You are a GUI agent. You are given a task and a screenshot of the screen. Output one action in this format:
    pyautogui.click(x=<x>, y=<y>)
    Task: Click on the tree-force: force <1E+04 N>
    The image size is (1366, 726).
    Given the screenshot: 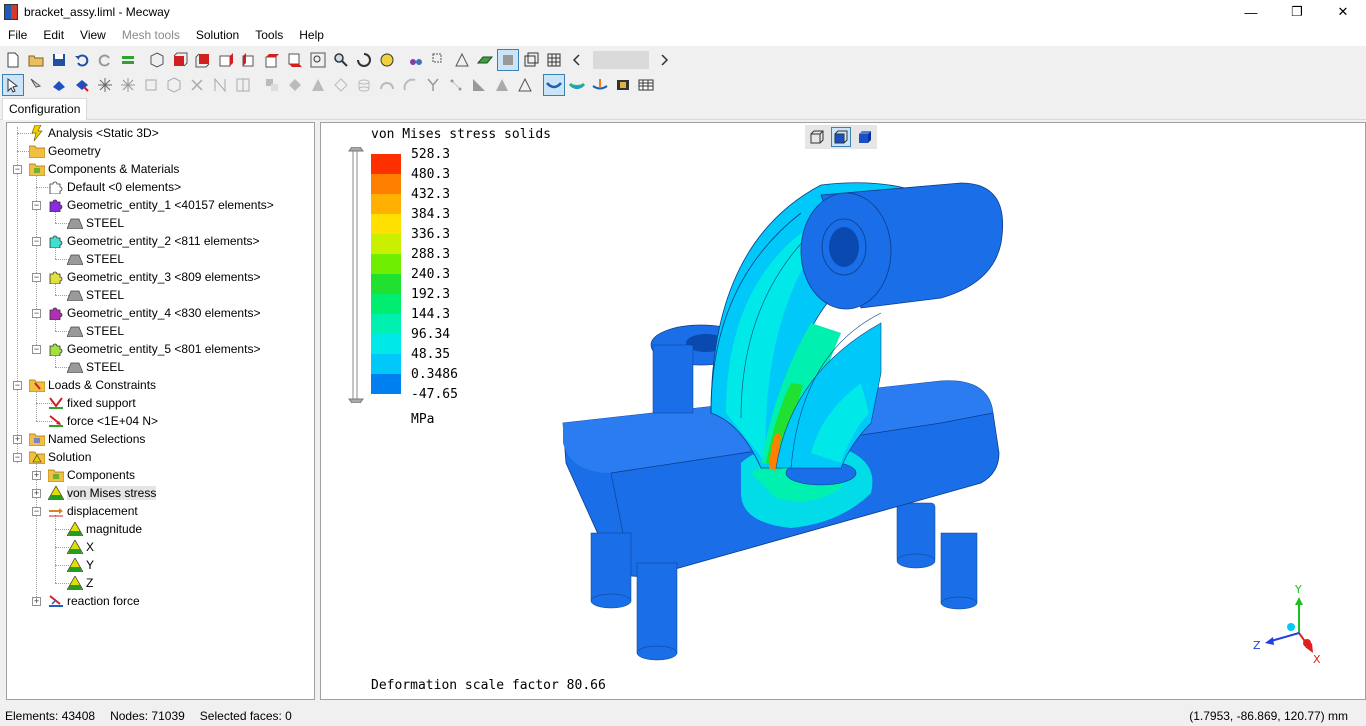 What is the action you would take?
    pyautogui.click(x=103, y=421)
    